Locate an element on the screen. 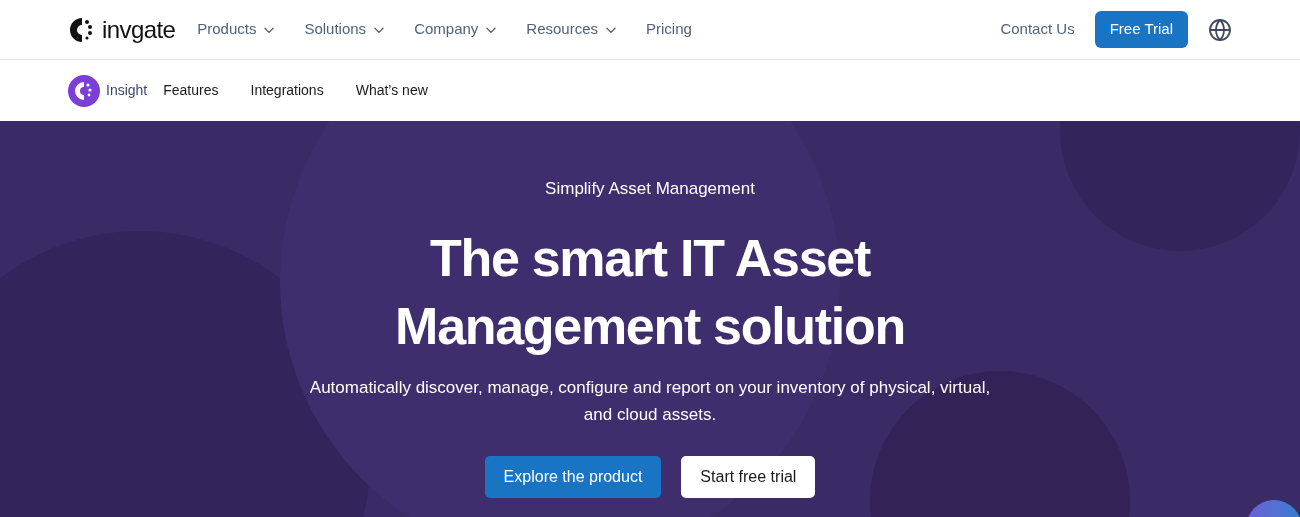 This screenshot has width=1300, height=517. explore-product-button: Explore the product is located at coordinates (573, 476).